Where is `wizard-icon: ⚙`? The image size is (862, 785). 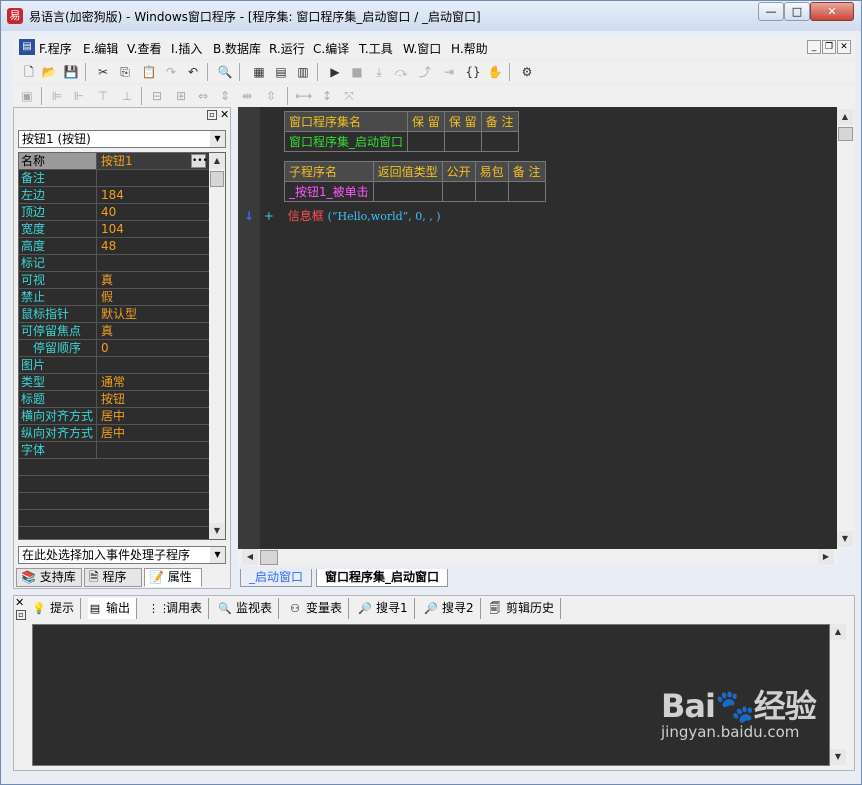 wizard-icon: ⚙ is located at coordinates (527, 72).